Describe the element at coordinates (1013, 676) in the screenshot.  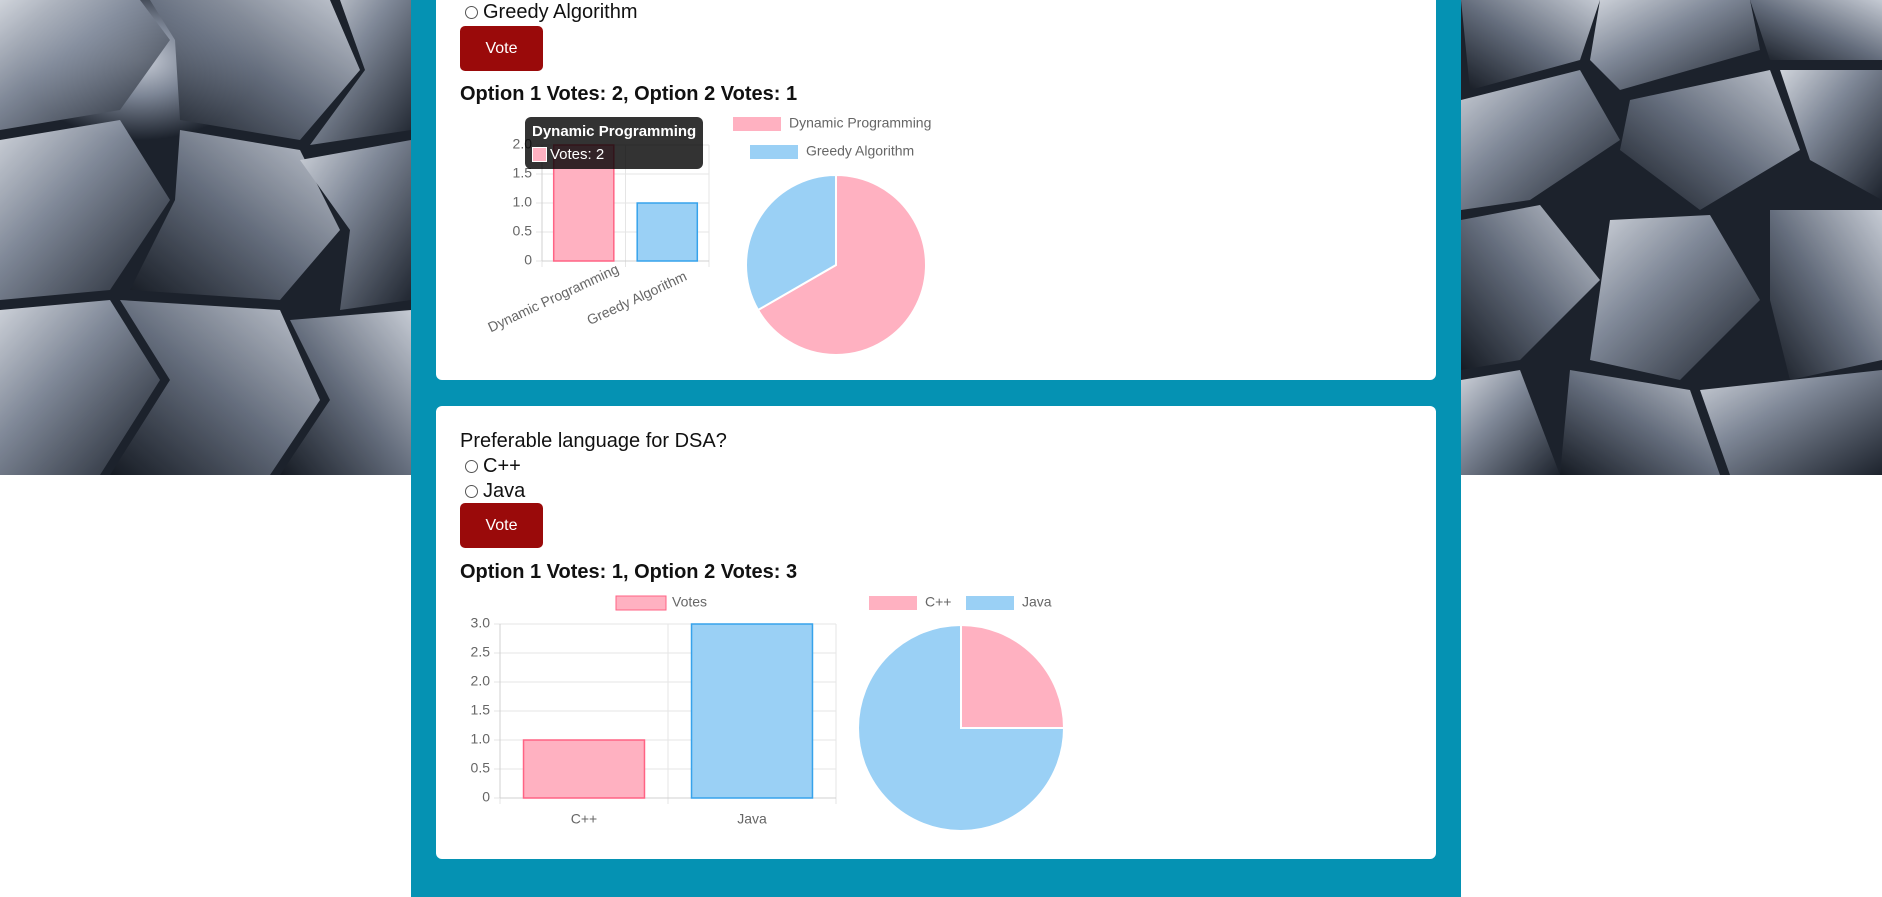
I see `pie-slice` at that location.